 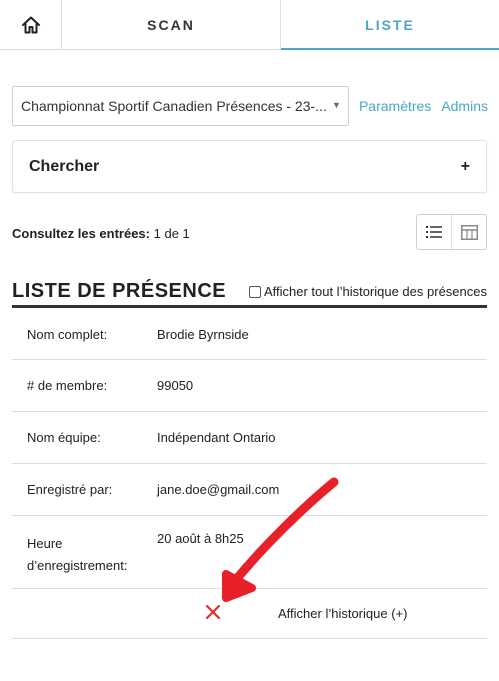 What do you see at coordinates (249, 614) in the screenshot?
I see `record-actions: Afficher l’historique (+)` at bounding box center [249, 614].